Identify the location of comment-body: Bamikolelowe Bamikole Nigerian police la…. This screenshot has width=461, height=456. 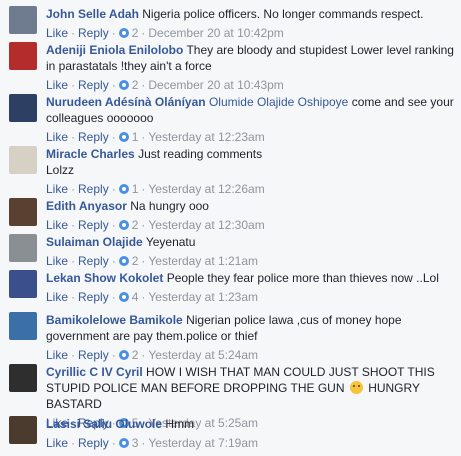
(250, 337).